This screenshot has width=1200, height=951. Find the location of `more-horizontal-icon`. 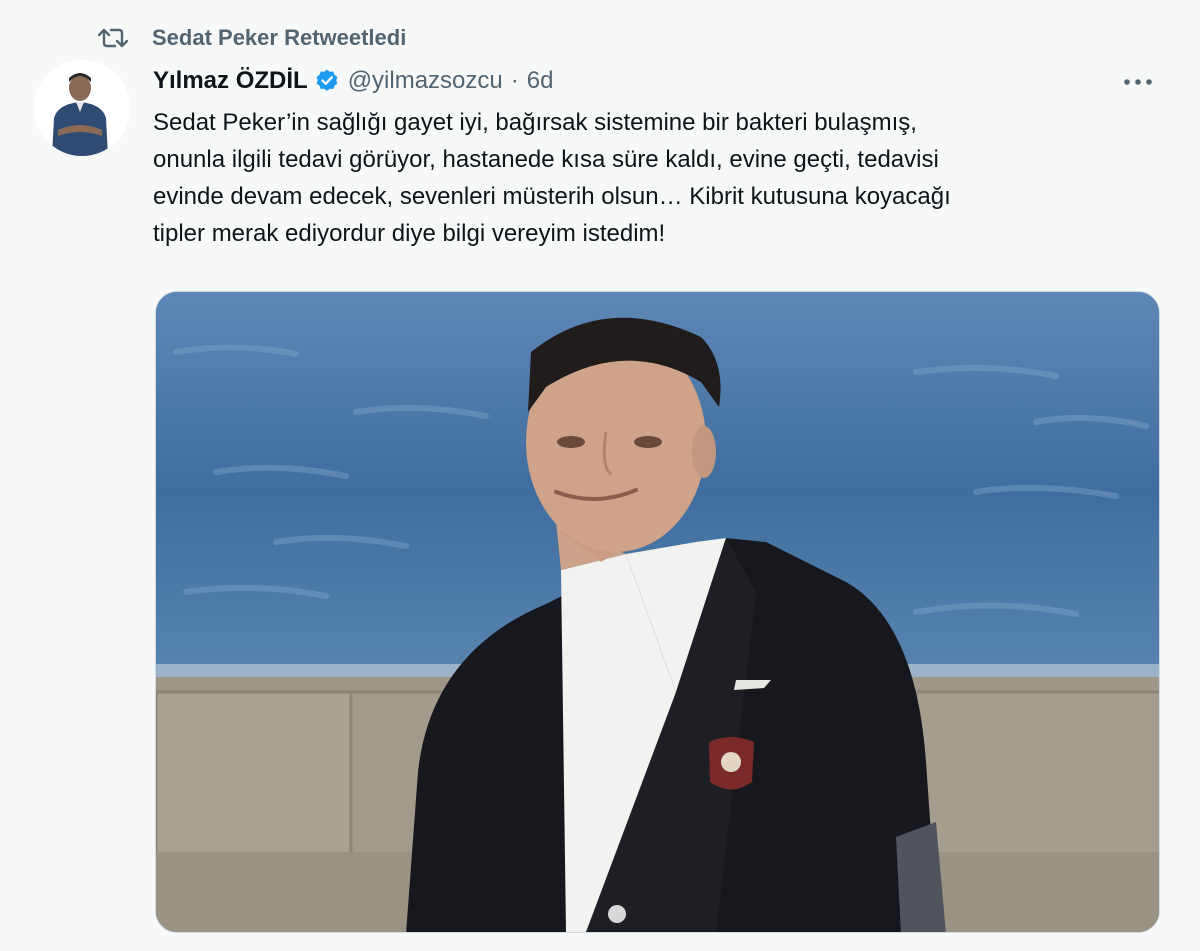

more-horizontal-icon is located at coordinates (1138, 82).